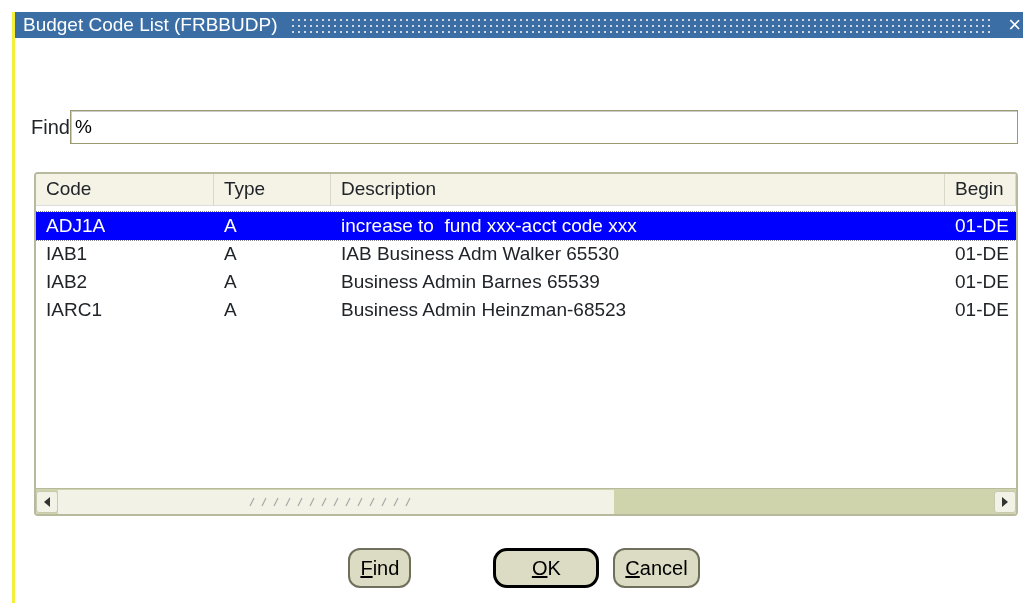  I want to click on find-button: Find, so click(380, 568).